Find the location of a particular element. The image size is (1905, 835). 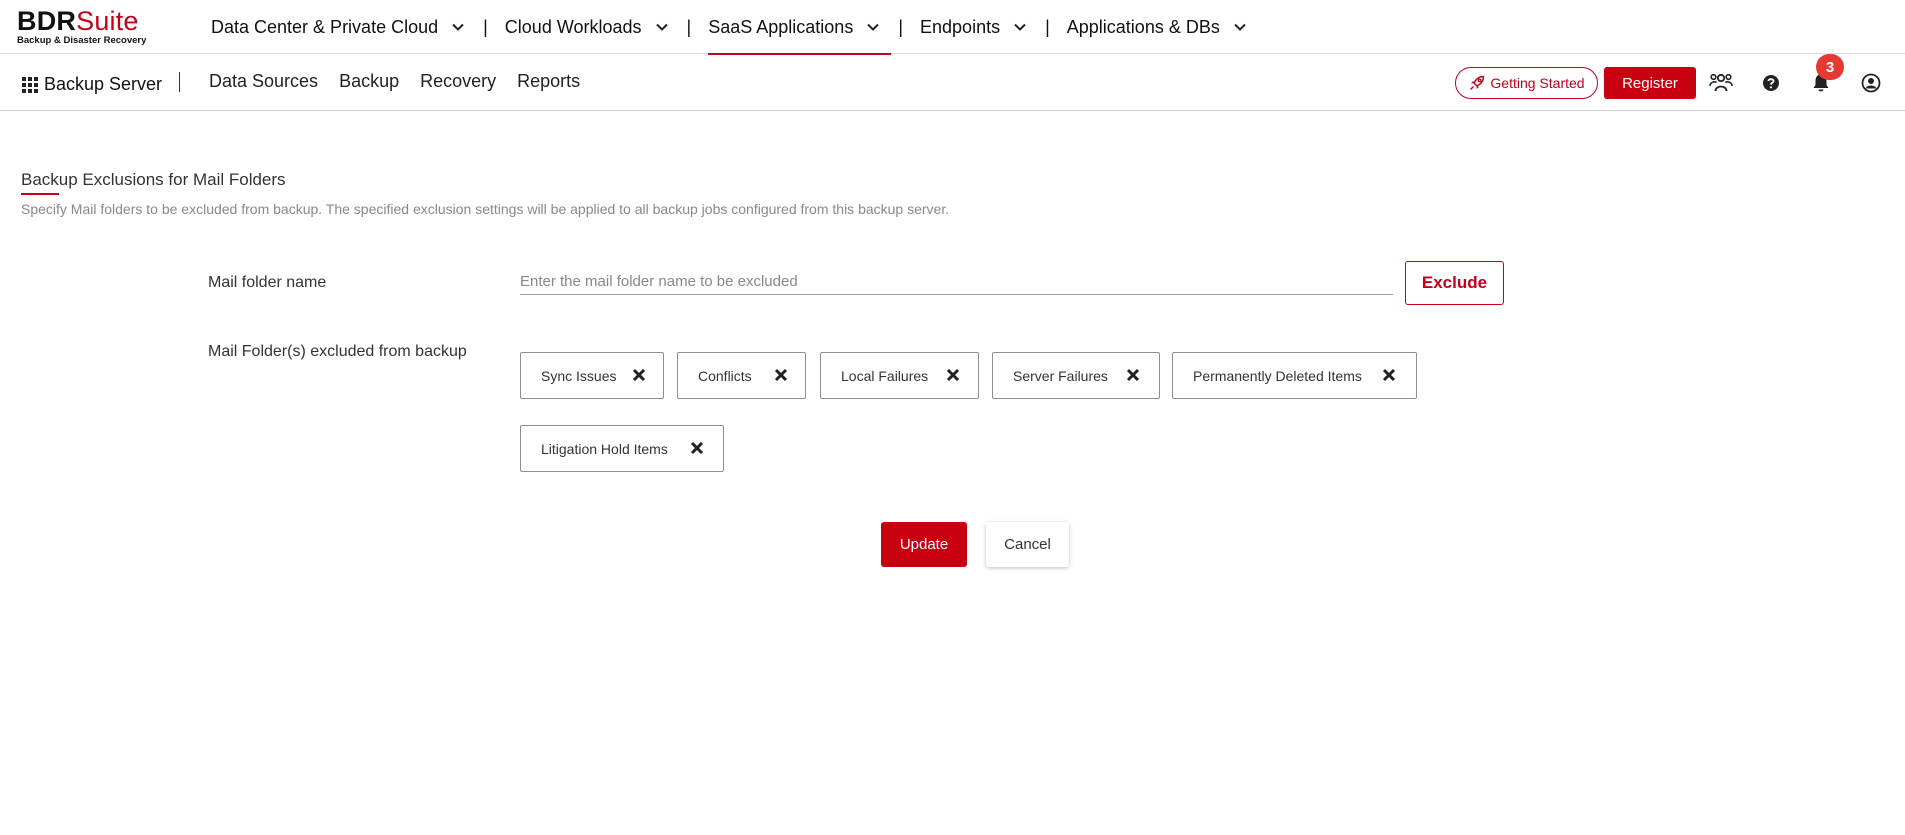

chip-label: Server Failures is located at coordinates (1060, 375).